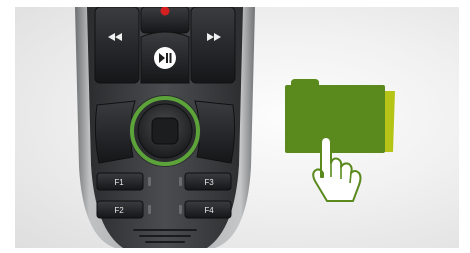 Image resolution: width=470 pixels, height=253 pixels. What do you see at coordinates (335, 119) in the screenshot?
I see `folder-front` at bounding box center [335, 119].